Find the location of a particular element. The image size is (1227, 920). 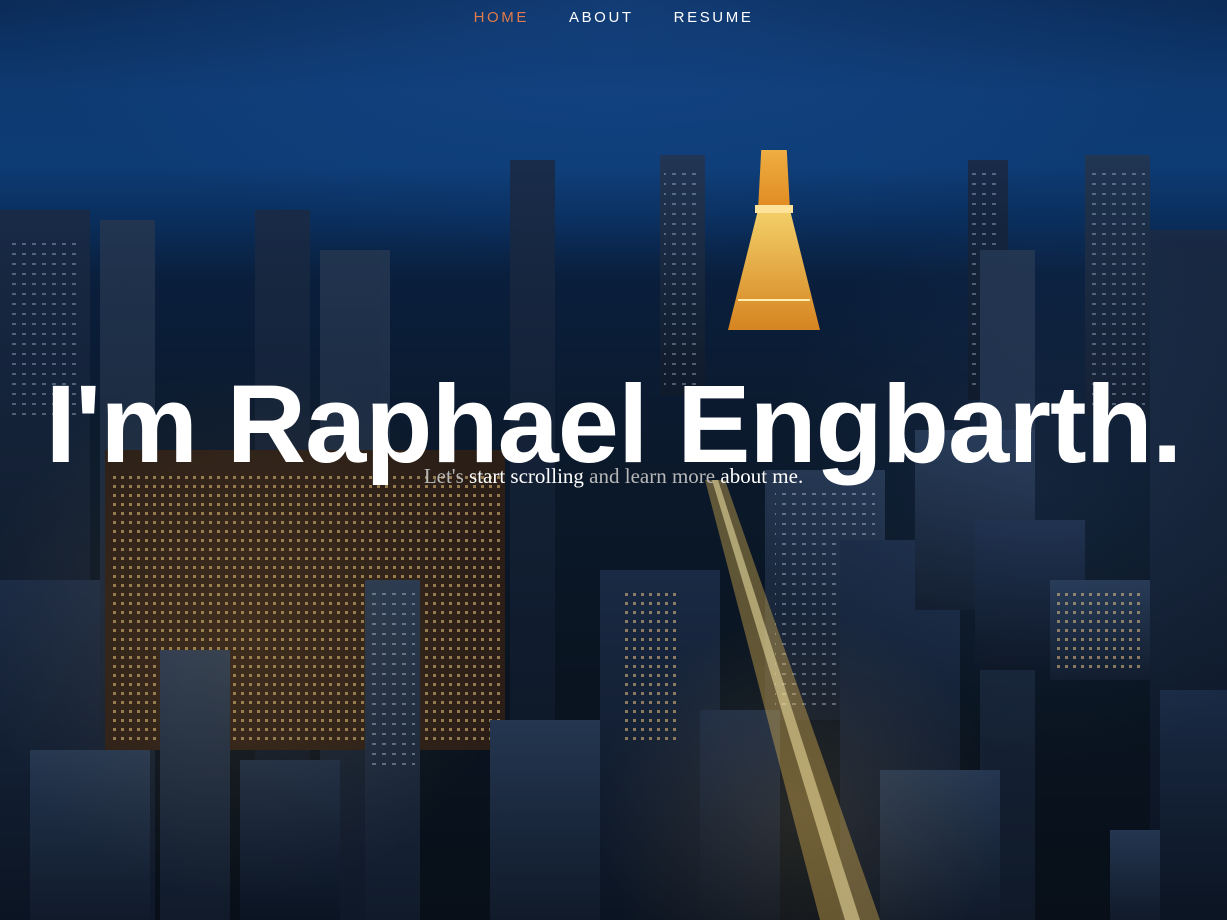

subtitle-period: . is located at coordinates (800, 476).